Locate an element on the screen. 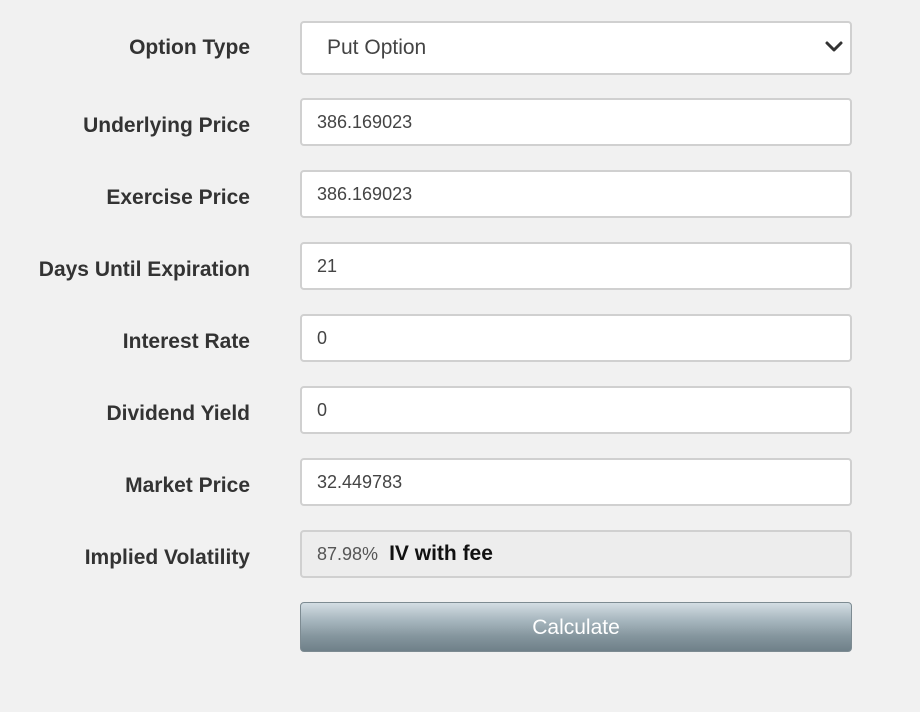  option-type-label: Option Type is located at coordinates (189, 47).